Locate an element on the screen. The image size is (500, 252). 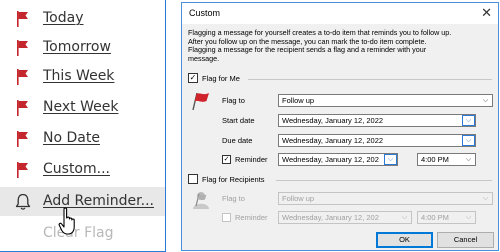
start-date-value: Wednesday, January 12, 2022 is located at coordinates (333, 120).